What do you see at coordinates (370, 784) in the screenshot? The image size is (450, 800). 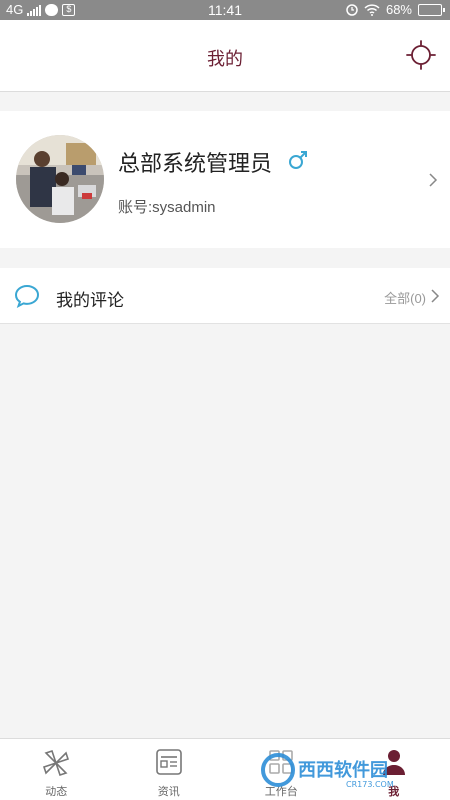 I see `watermark-subtext: CR173.COM` at bounding box center [370, 784].